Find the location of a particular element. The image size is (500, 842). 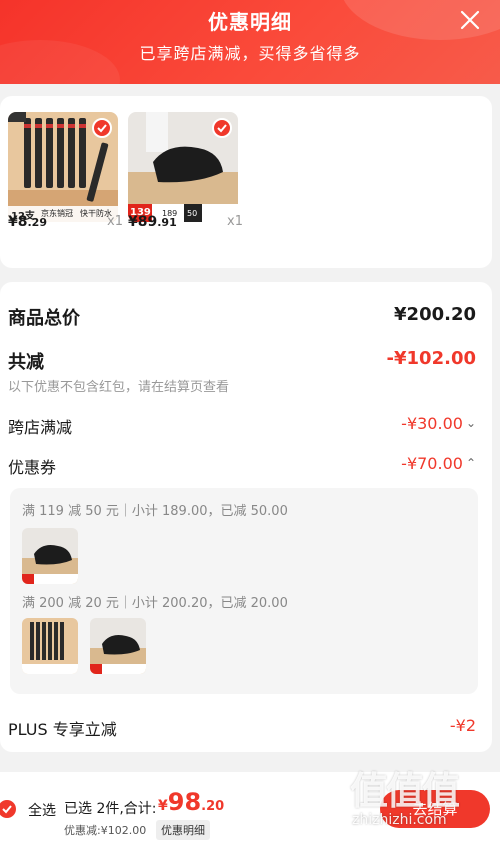

cross-store-value: -¥30.00 ⌄ is located at coordinates (438, 423).